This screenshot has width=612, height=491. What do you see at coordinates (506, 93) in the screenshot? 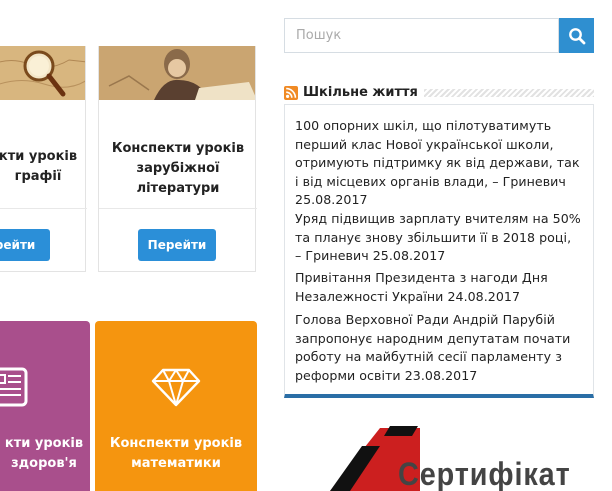
I see `widget-header-pattern` at bounding box center [506, 93].